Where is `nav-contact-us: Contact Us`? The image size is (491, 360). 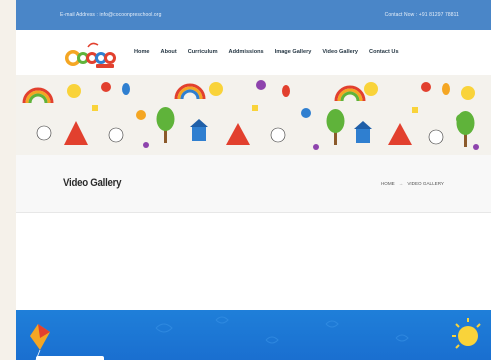 nav-contact-us: Contact Us is located at coordinates (384, 52).